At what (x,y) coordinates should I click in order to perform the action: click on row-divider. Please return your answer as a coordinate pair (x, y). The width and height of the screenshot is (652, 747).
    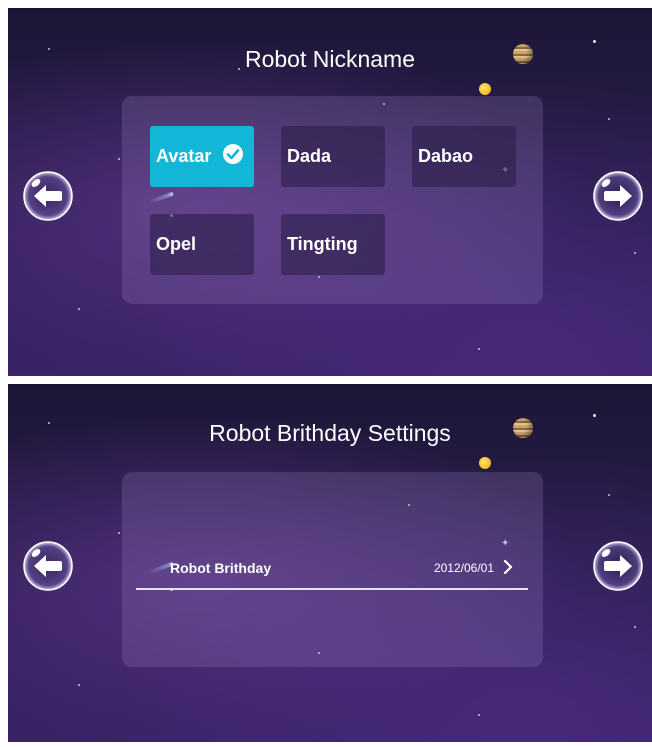
    Looking at the image, I should click on (332, 589).